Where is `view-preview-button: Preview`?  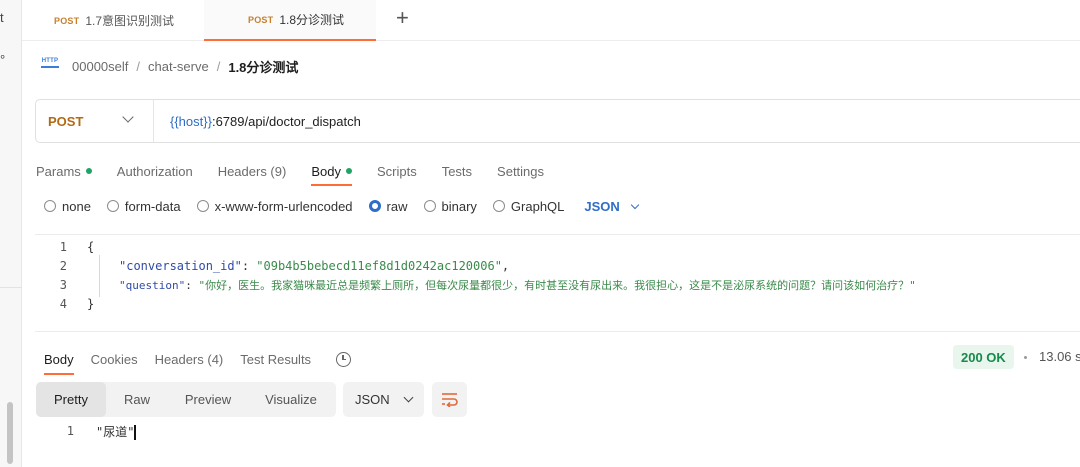 view-preview-button: Preview is located at coordinates (208, 399).